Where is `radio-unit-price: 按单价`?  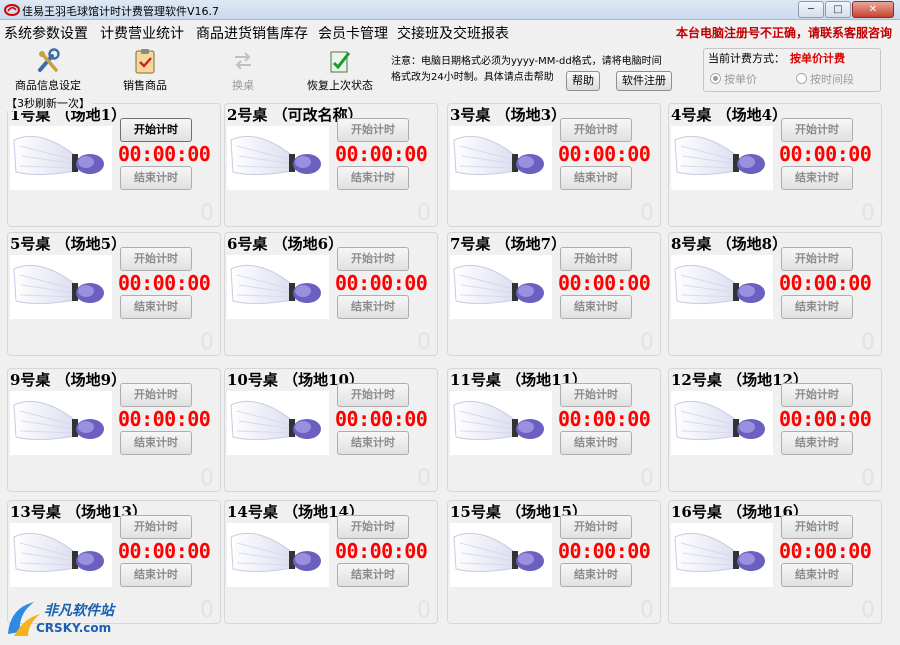 radio-unit-price: 按单价 is located at coordinates (733, 79).